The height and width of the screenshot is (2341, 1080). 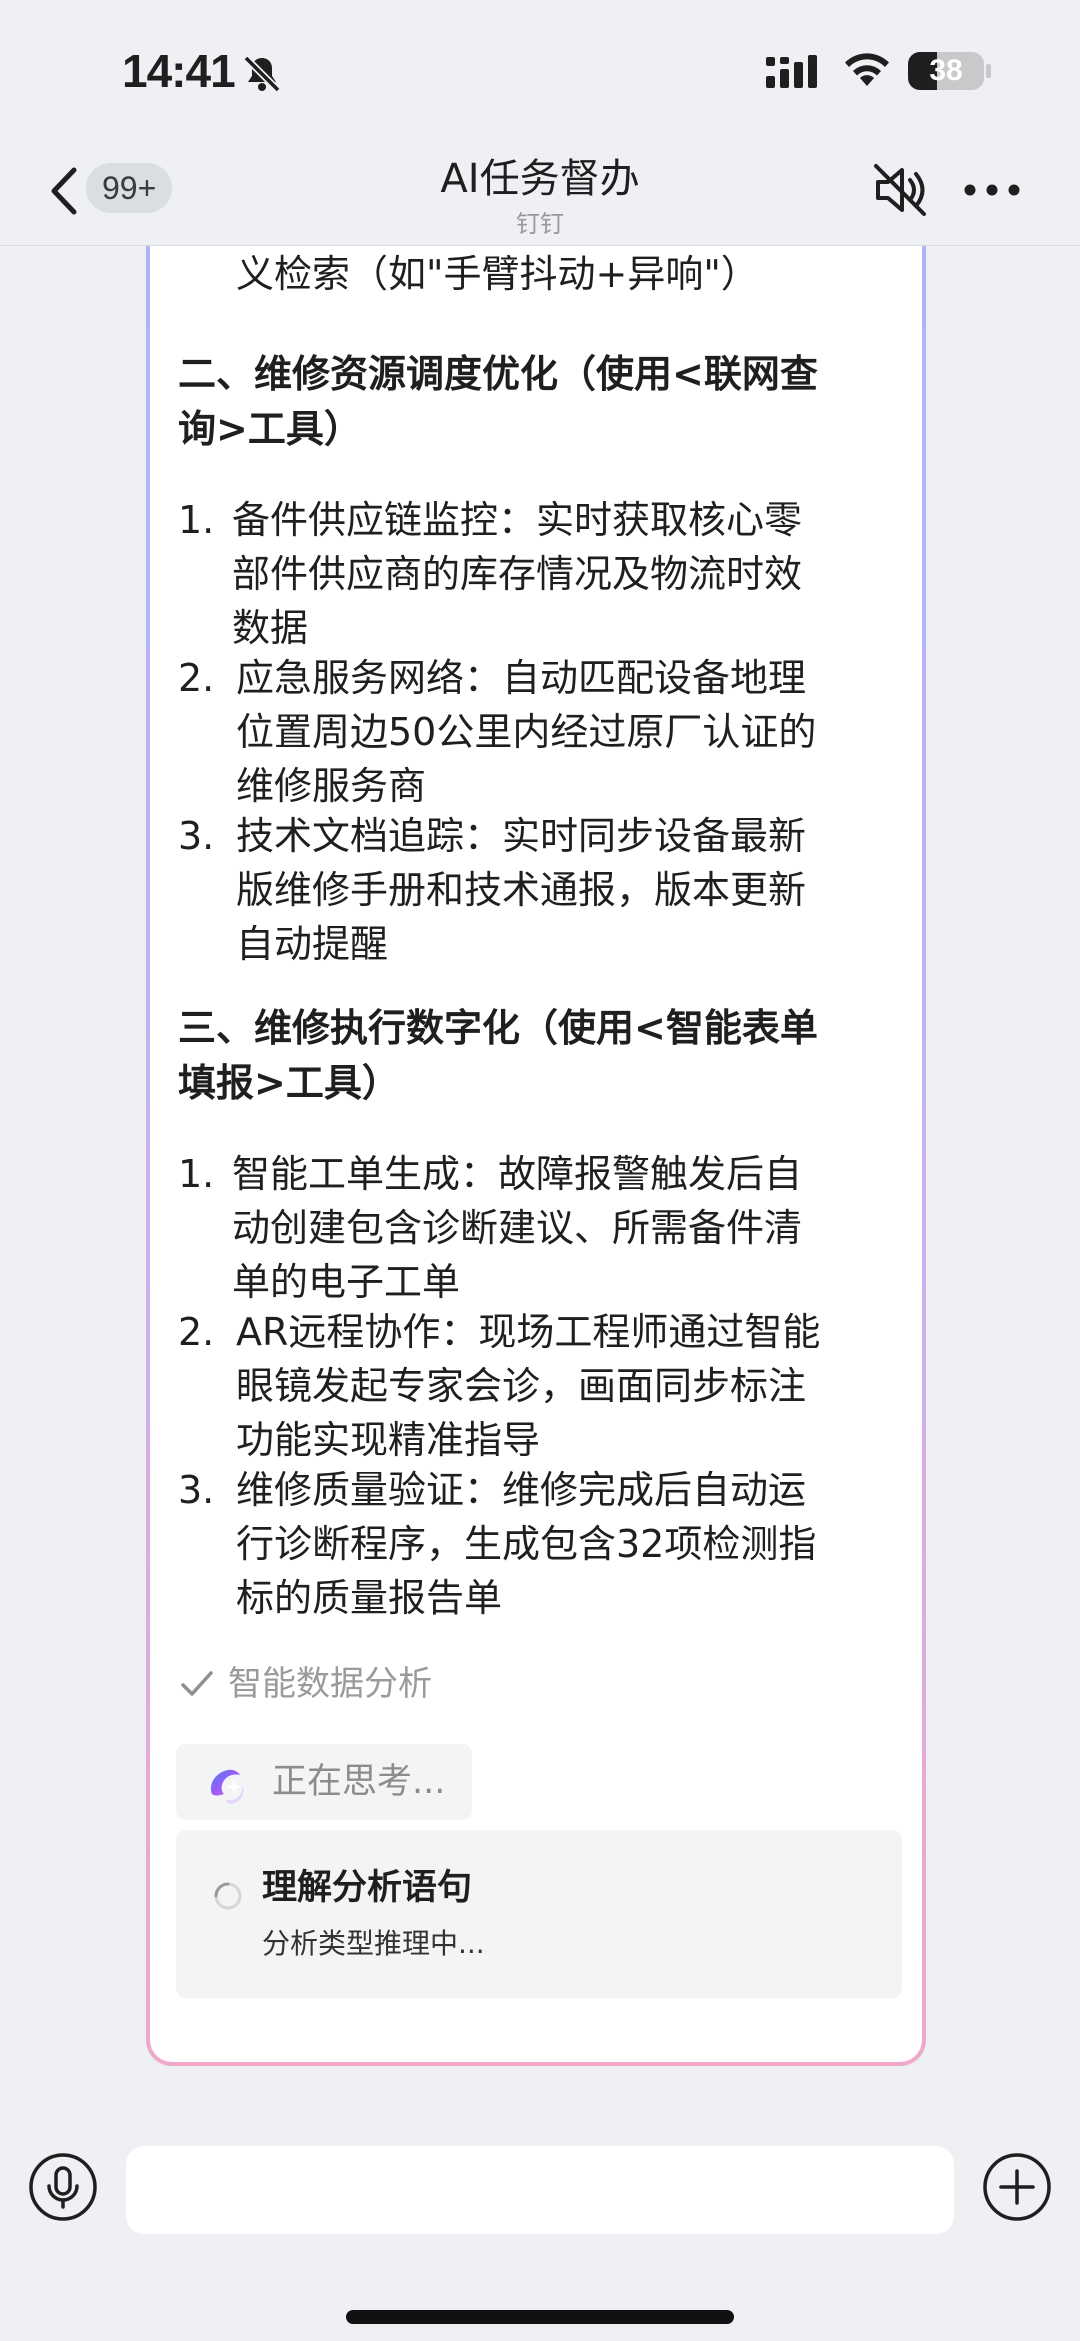 What do you see at coordinates (867, 69) in the screenshot?
I see `wifi-icon` at bounding box center [867, 69].